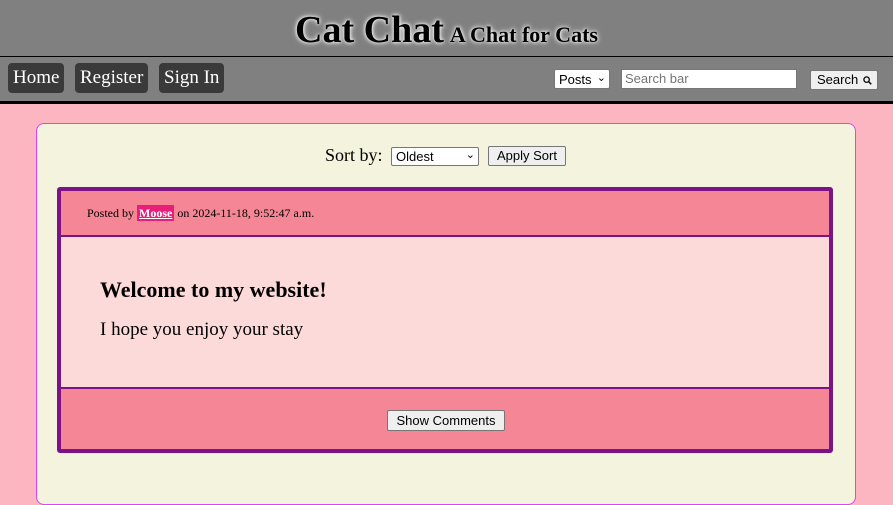 The height and width of the screenshot is (505, 893). I want to click on post-title: Welcome to my website!, so click(213, 289).